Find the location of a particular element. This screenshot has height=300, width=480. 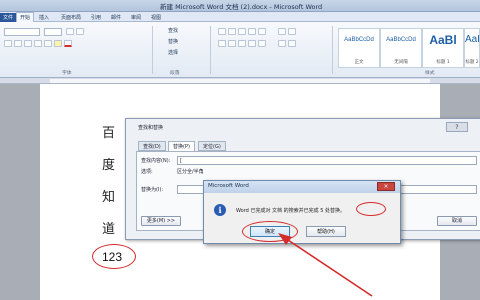

style-normal: AaBbCcDd 正文 is located at coordinates (359, 48).